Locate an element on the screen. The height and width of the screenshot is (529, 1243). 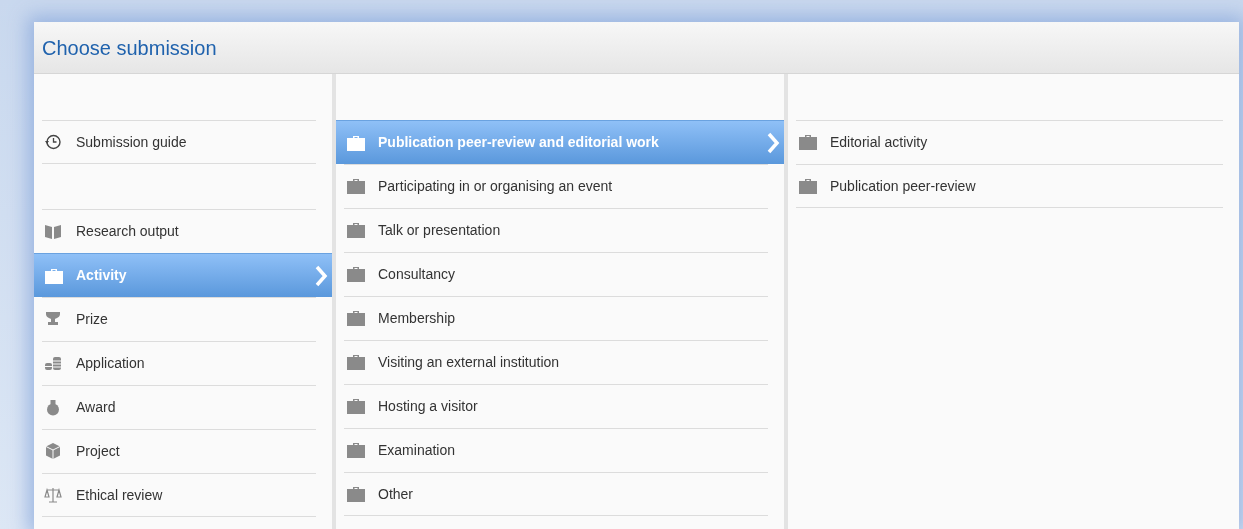
menu-item: Consultancy is located at coordinates (560, 274).